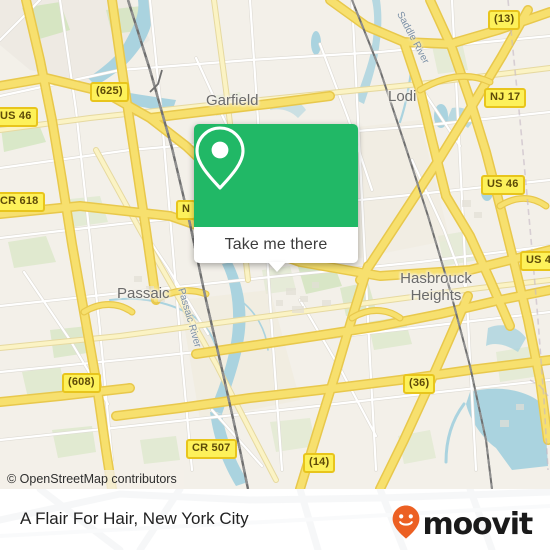 The image size is (550, 550). I want to click on moovit-brand: moovit, so click(463, 524).